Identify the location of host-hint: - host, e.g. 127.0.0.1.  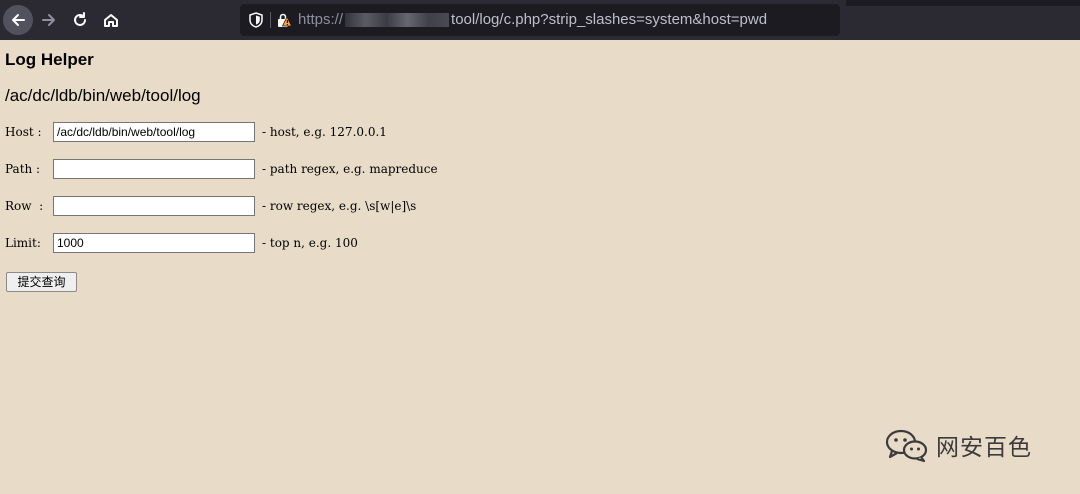
(324, 132).